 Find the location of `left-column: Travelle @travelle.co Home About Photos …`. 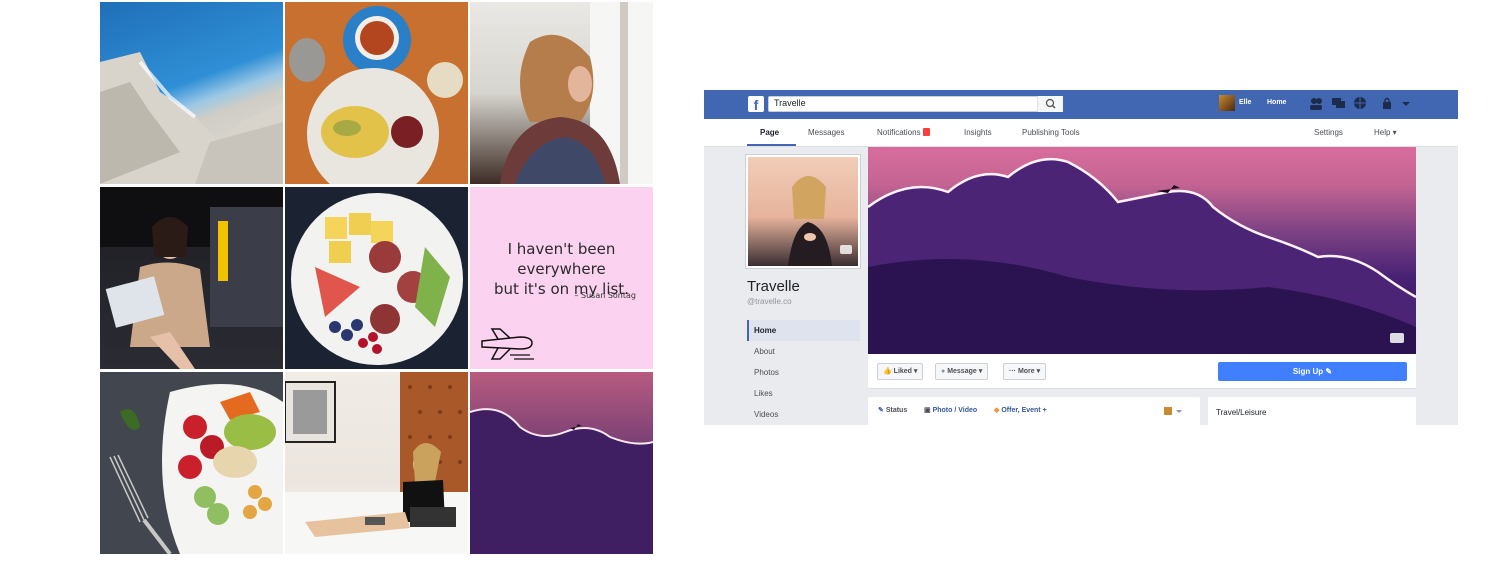

left-column: Travelle @travelle.co Home About Photos … is located at coordinates (784, 286).